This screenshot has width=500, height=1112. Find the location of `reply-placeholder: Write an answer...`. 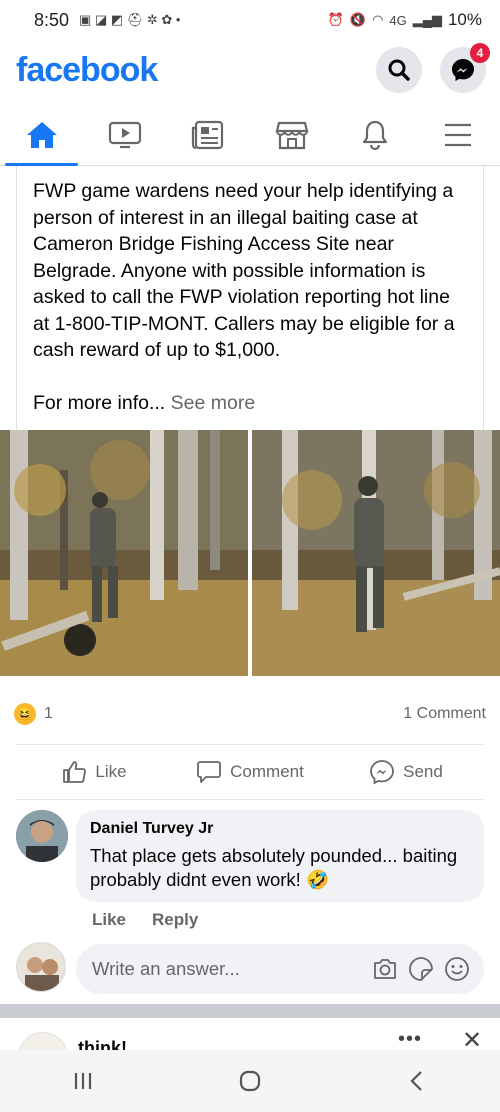

reply-placeholder: Write an answer... is located at coordinates (166, 968).